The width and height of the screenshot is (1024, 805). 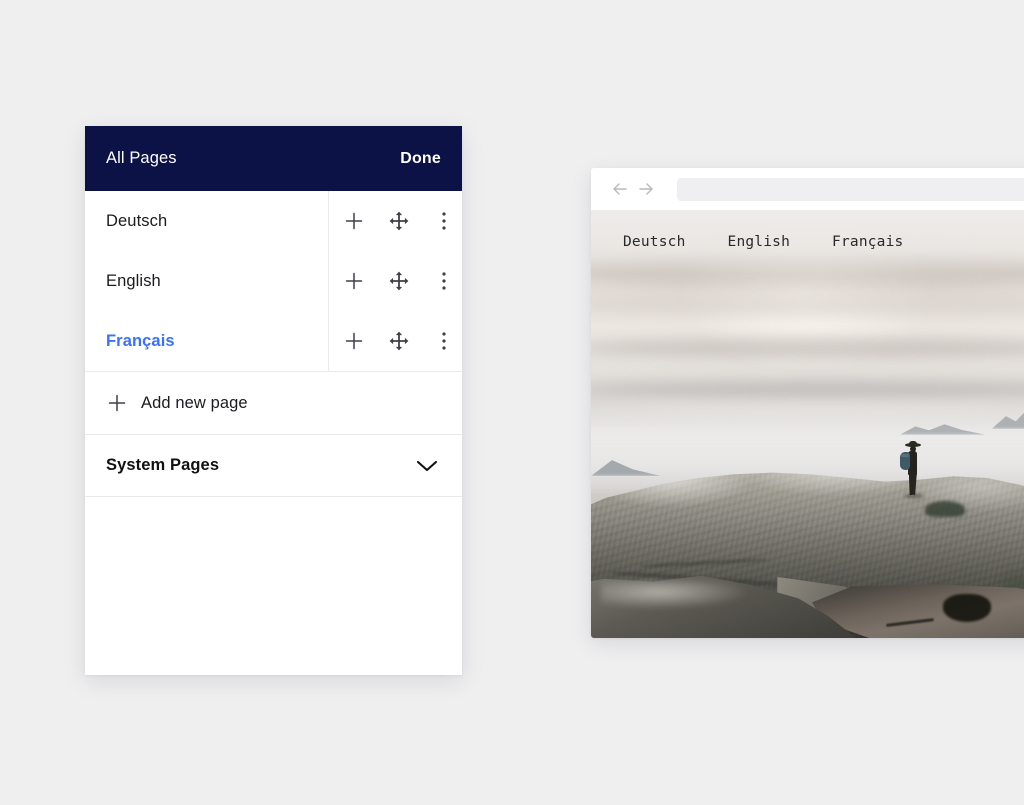 I want to click on page-row-deutsch: Deutsch, so click(x=273, y=221).